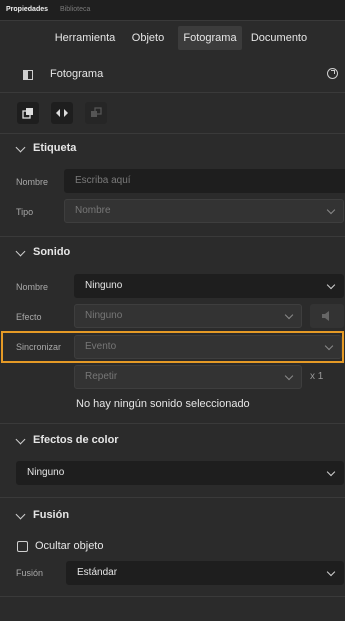 The height and width of the screenshot is (621, 345). What do you see at coordinates (316, 376) in the screenshot?
I see `repeat-count: x 1` at bounding box center [316, 376].